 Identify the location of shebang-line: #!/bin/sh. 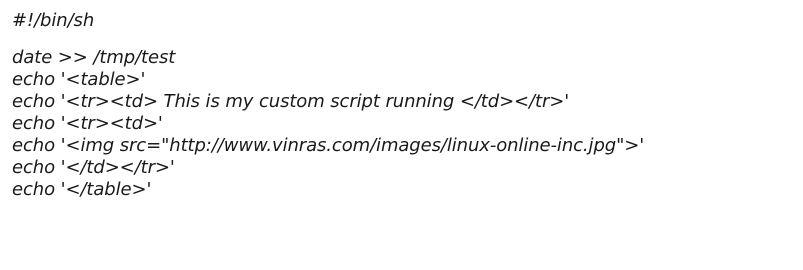
(53, 20).